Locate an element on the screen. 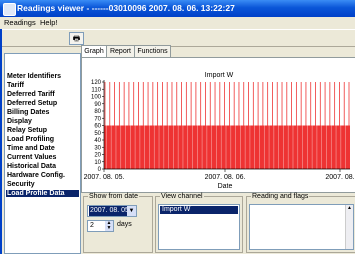  sidebar-item-load-profile-data: Load Profile Data is located at coordinates (42, 193).